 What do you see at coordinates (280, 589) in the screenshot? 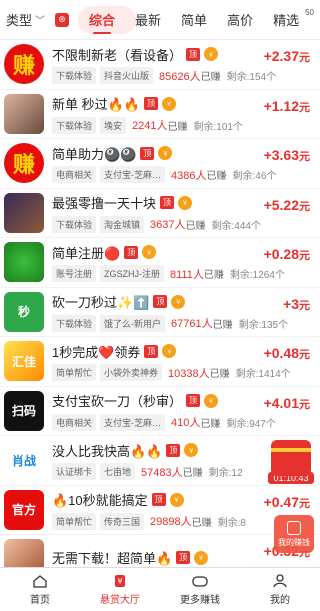
I see `nav-mine: 我的` at bounding box center [280, 589].